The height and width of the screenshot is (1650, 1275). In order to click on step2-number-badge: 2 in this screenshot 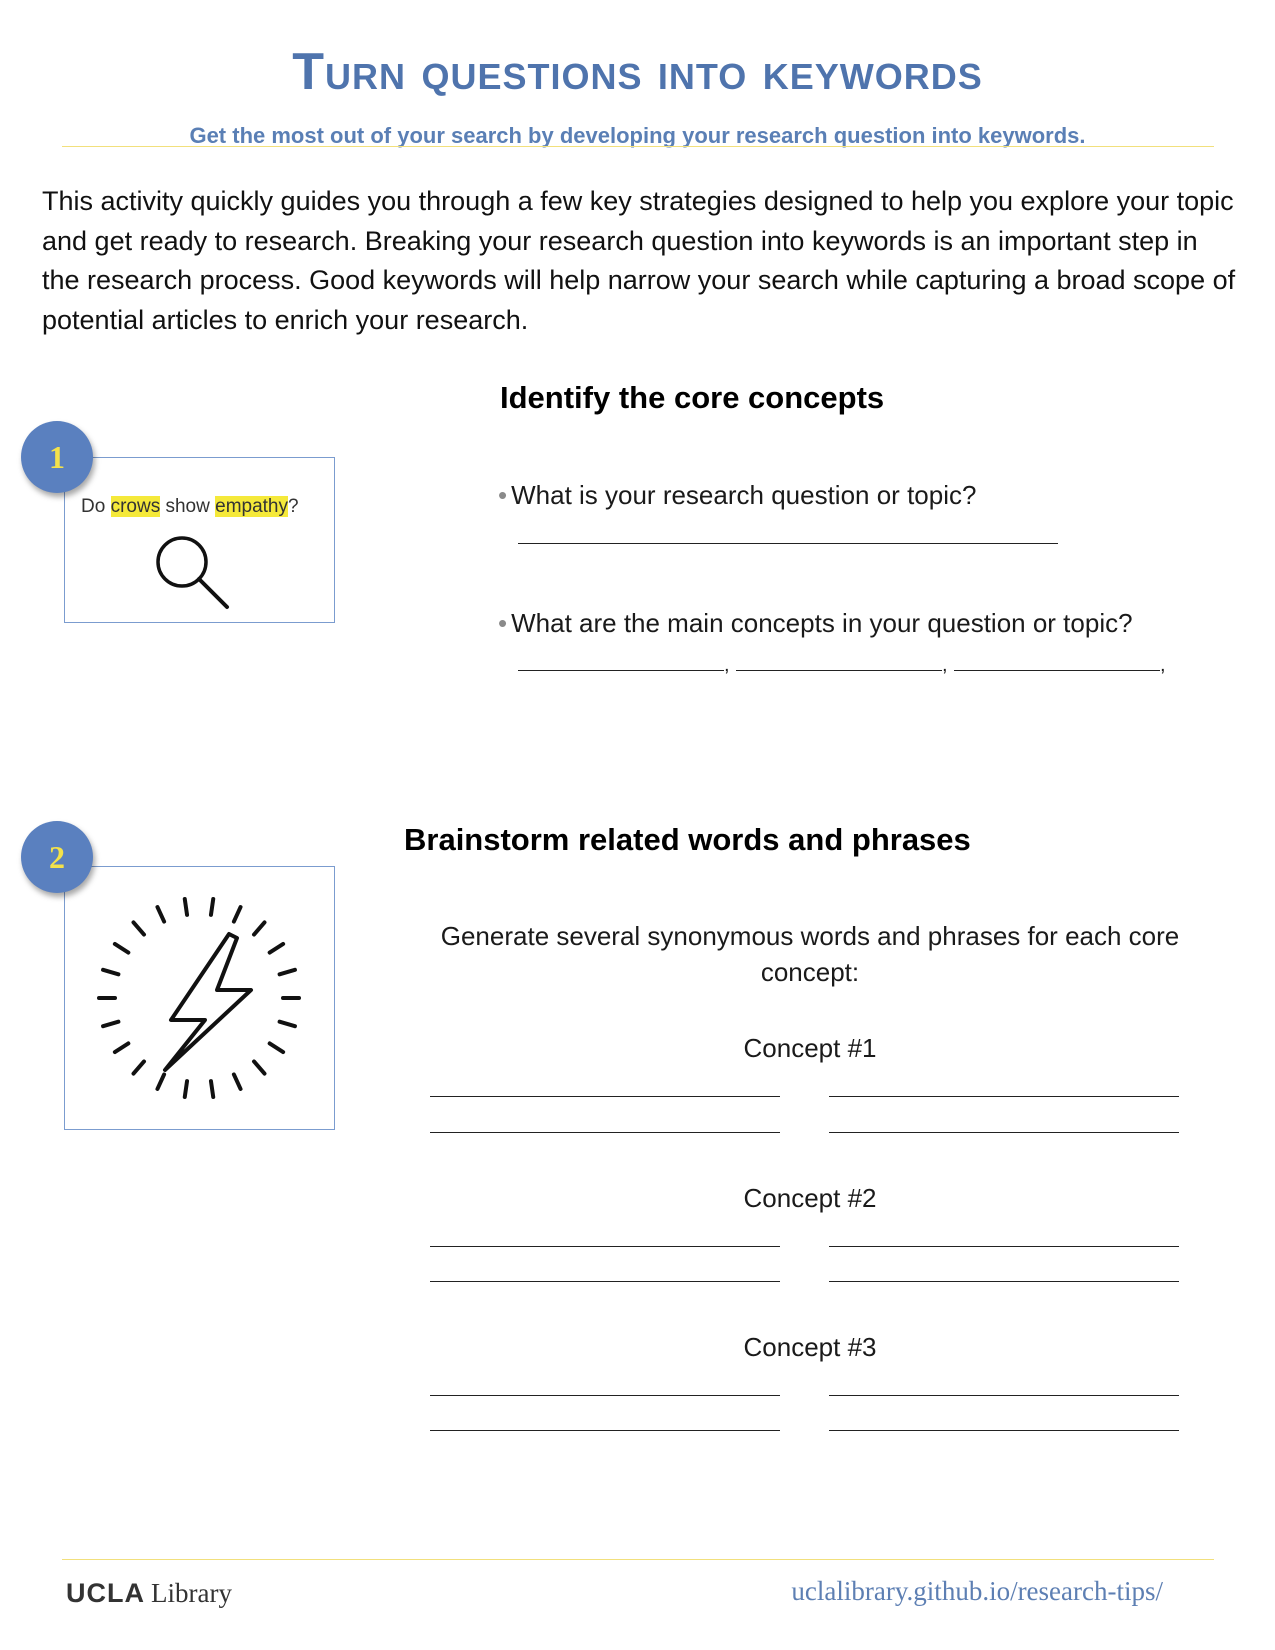, I will do `click(57, 857)`.